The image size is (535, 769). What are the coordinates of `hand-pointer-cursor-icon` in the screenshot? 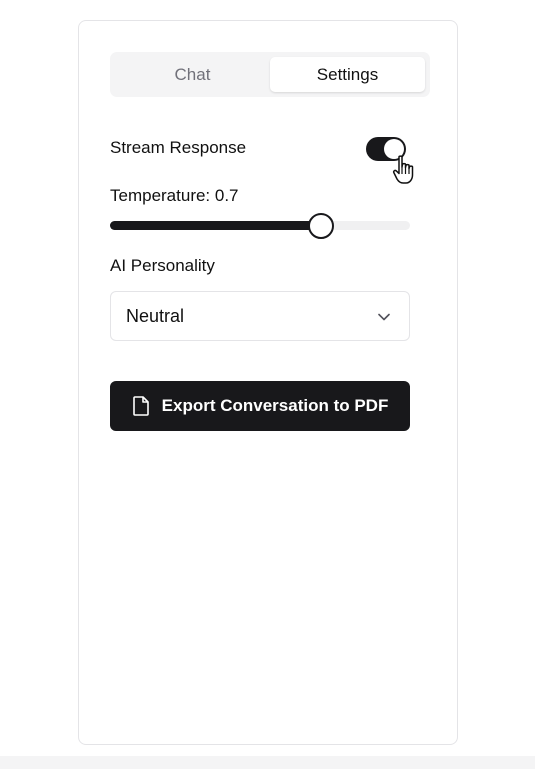 It's located at (403, 169).